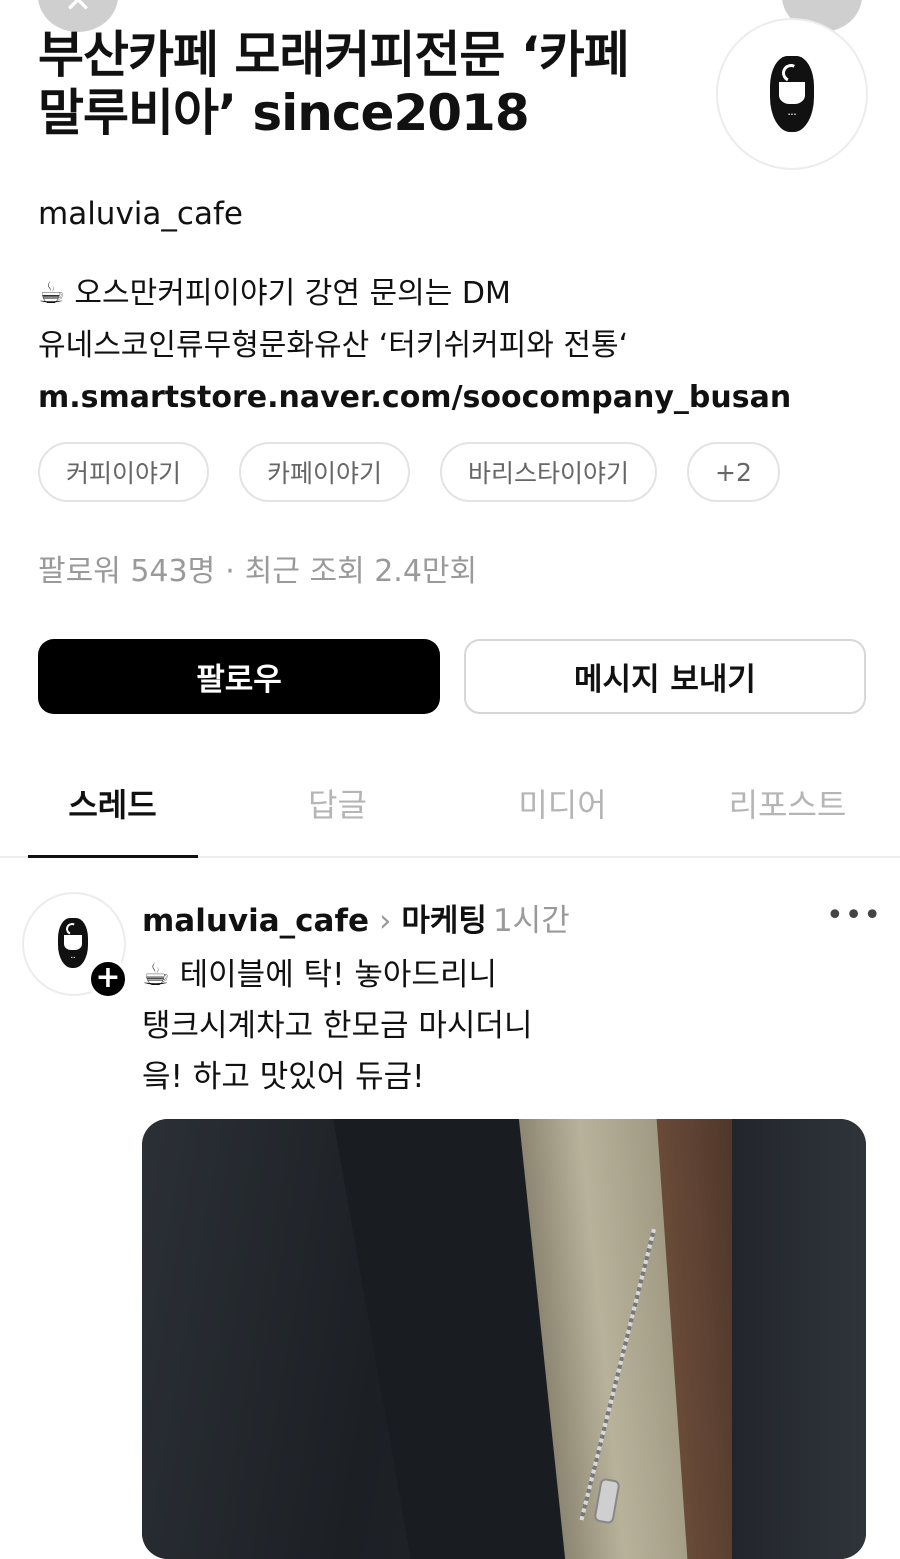 This screenshot has width=900, height=1559. I want to click on post-time: 1시간, so click(531, 921).